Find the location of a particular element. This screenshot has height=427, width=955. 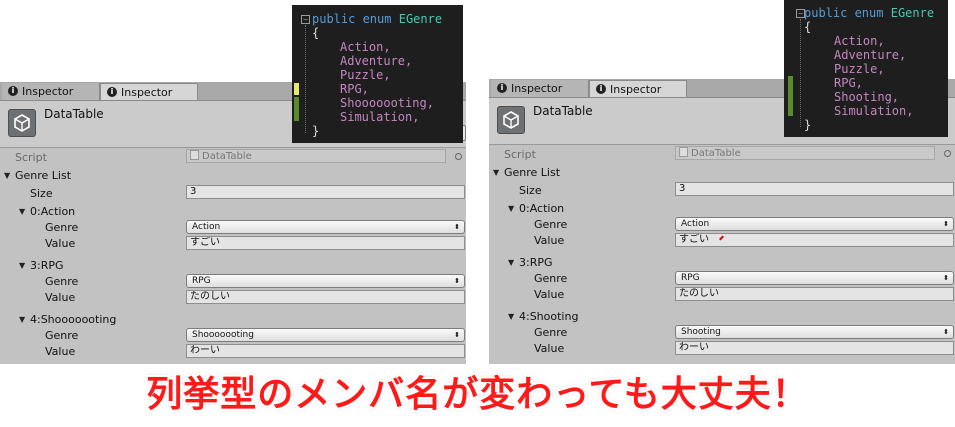

caption-banner: 列挙型のメンバ名が変わっても大丈夫！ is located at coordinates (477, 394).